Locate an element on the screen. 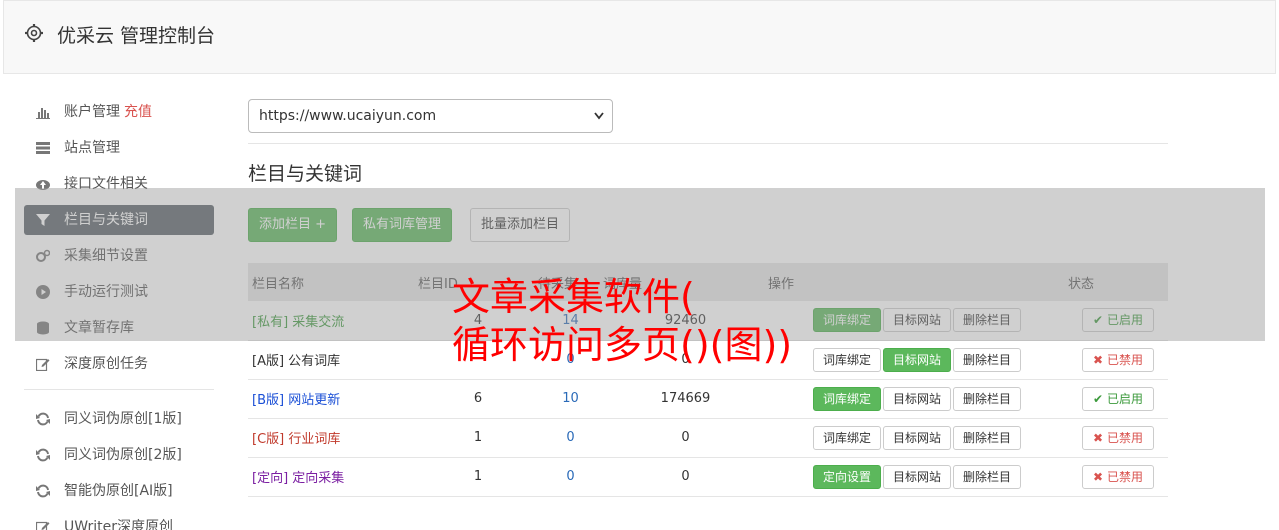  server-icon is located at coordinates (43, 148).